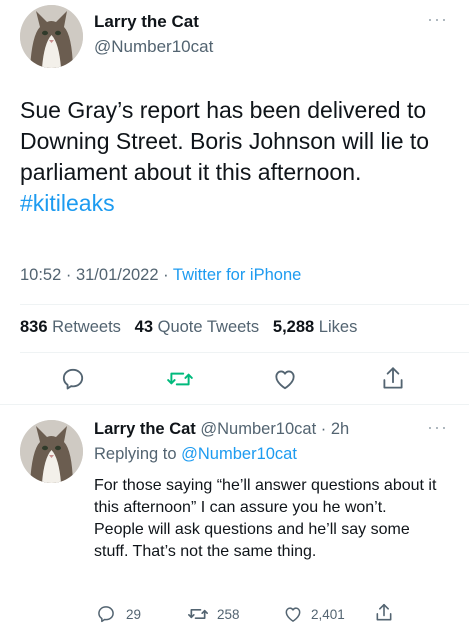 The height and width of the screenshot is (640, 469). I want to click on reply-author-avatar, so click(51, 451).